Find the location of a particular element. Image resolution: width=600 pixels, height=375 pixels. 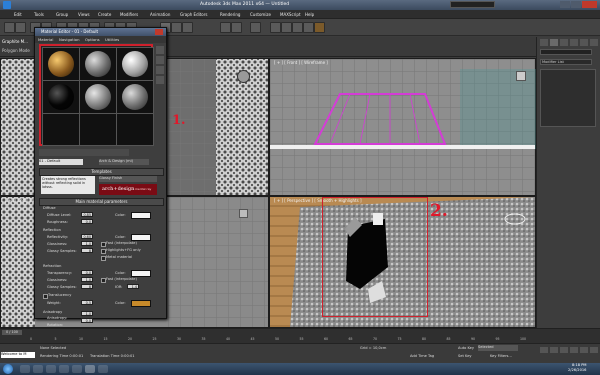

clock-time: 8:18 PM is located at coordinates (579, 365).